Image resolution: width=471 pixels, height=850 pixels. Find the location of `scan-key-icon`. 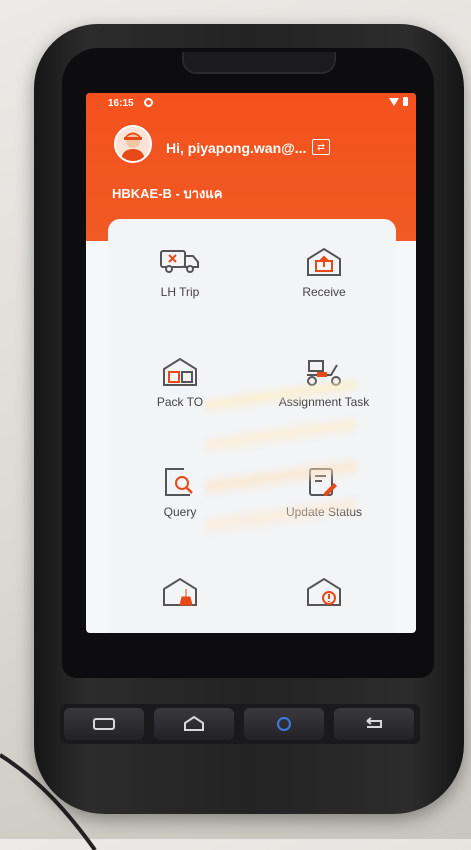

scan-key-icon is located at coordinates (284, 724).